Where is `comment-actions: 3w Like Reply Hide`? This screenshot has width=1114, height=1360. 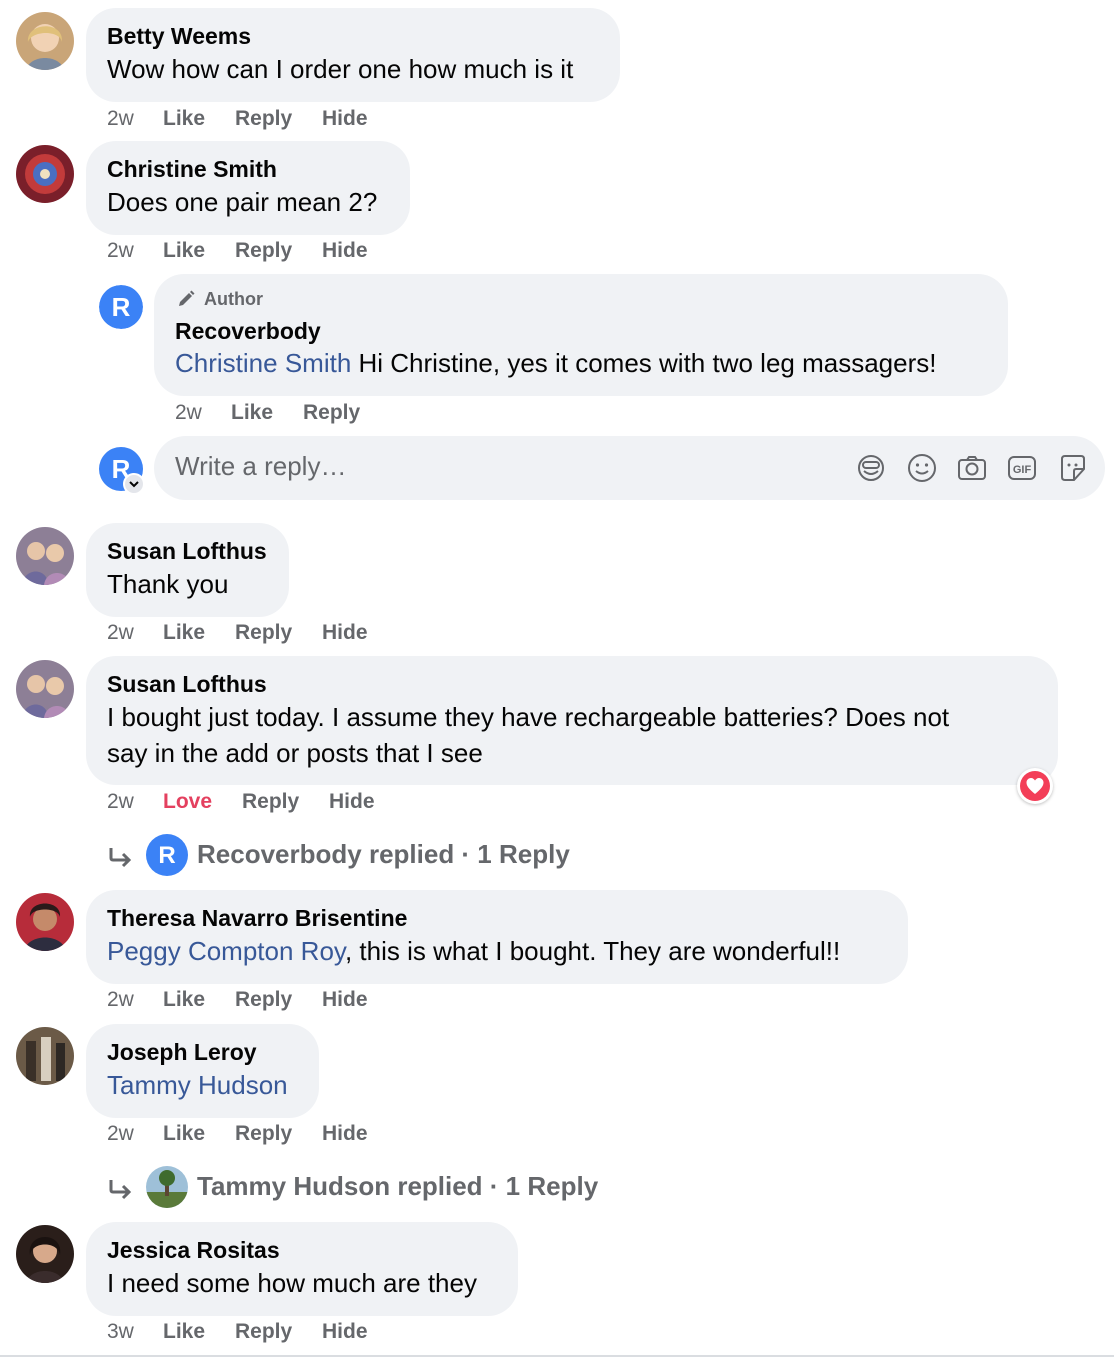
comment-actions: 3w Like Reply Hide is located at coordinates (307, 1332).